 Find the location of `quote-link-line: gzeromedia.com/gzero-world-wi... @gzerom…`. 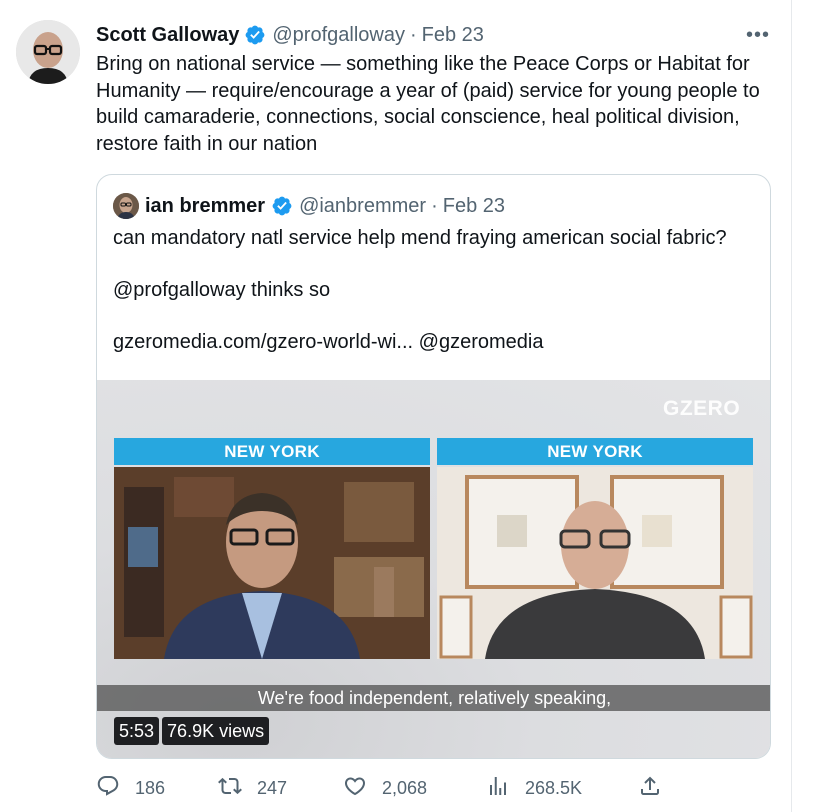

quote-link-line: gzeromedia.com/gzero-world-wi... @gzerom… is located at coordinates (438, 342).